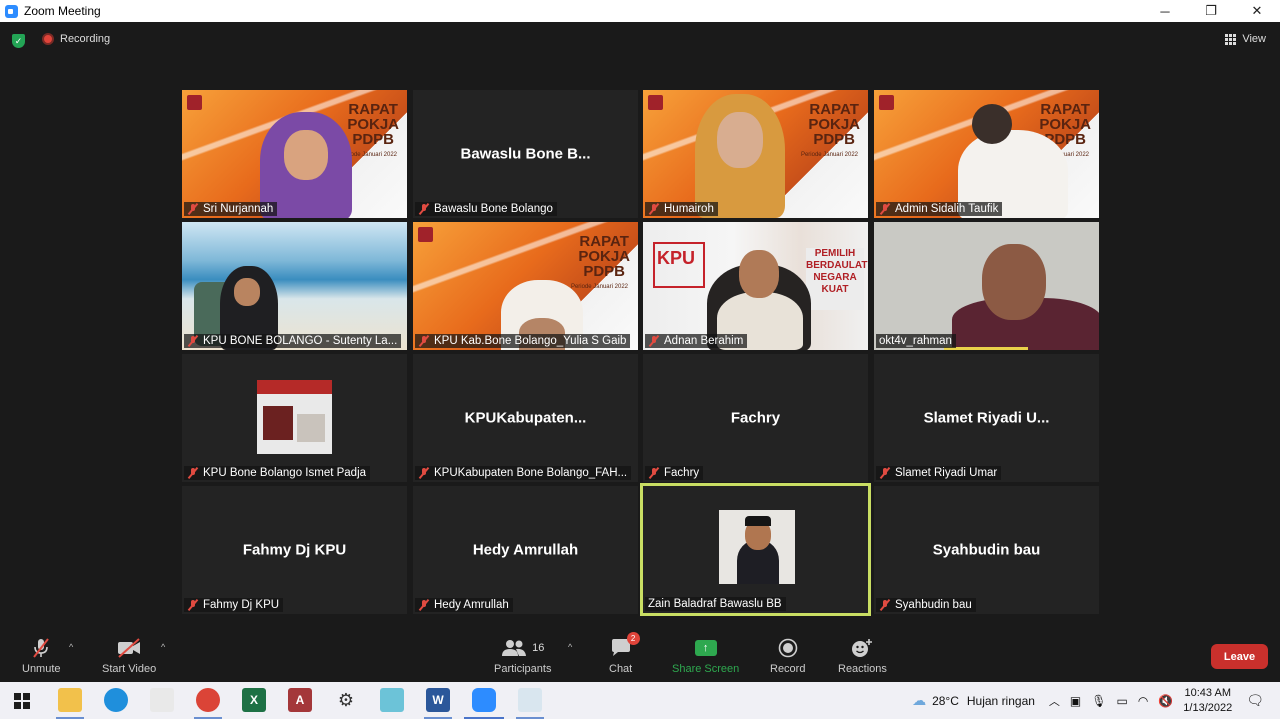 This screenshot has width=1280, height=719. I want to click on participant-name-label: okt4v_rahman, so click(916, 341).